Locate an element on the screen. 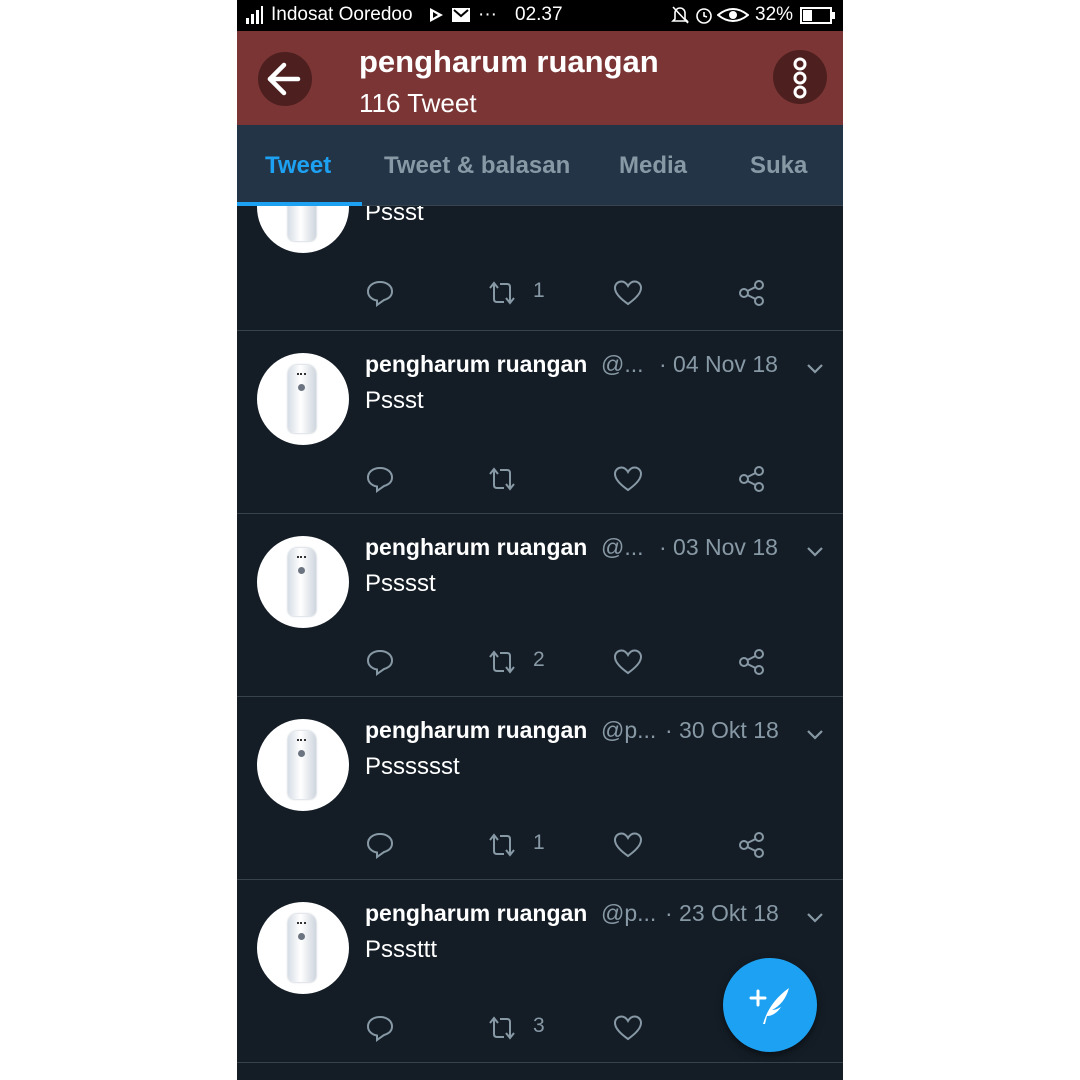 The width and height of the screenshot is (1080, 1080). gmail-icon is located at coordinates (461, 15).